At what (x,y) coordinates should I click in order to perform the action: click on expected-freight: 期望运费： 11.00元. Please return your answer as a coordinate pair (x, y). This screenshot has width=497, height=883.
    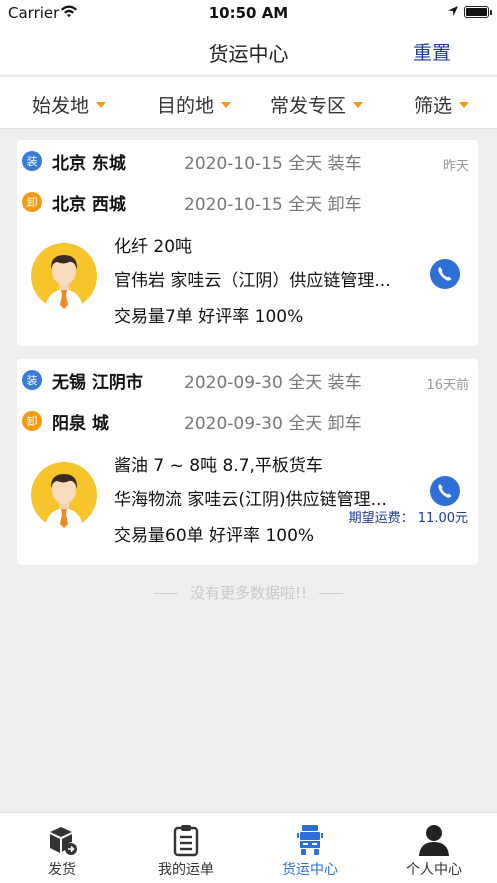
    Looking at the image, I should click on (408, 518).